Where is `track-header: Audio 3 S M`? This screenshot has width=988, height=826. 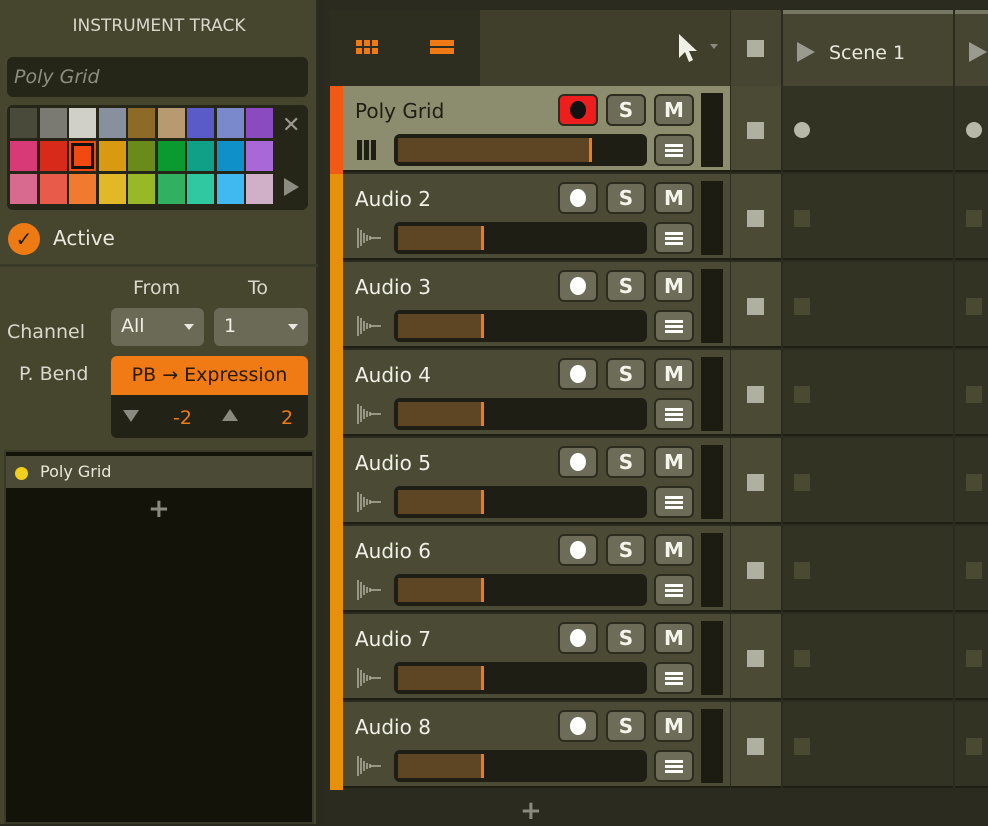 track-header: Audio 3 S M is located at coordinates (530, 306).